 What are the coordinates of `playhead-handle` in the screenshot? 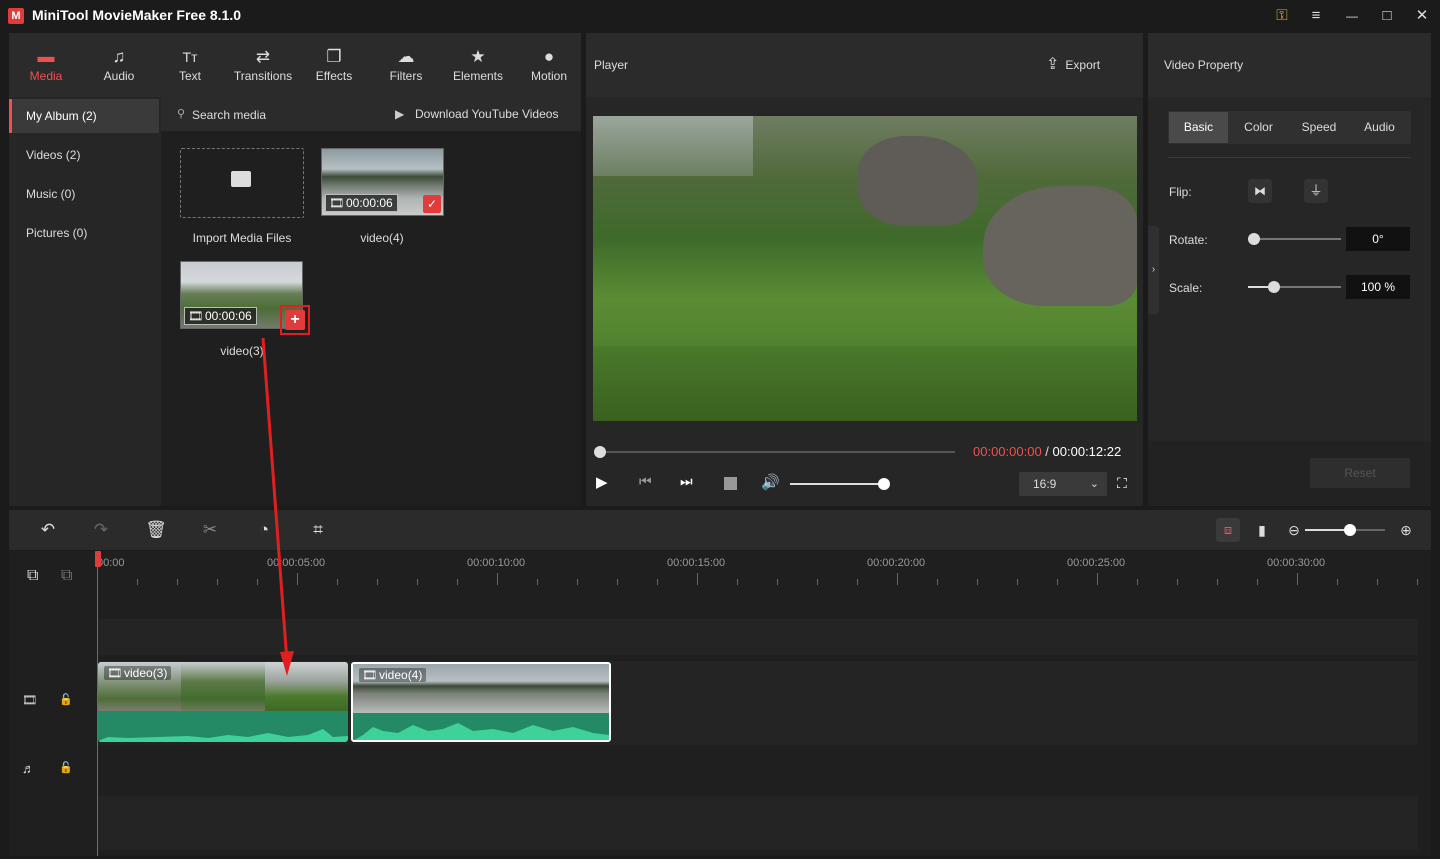 It's located at (98, 559).